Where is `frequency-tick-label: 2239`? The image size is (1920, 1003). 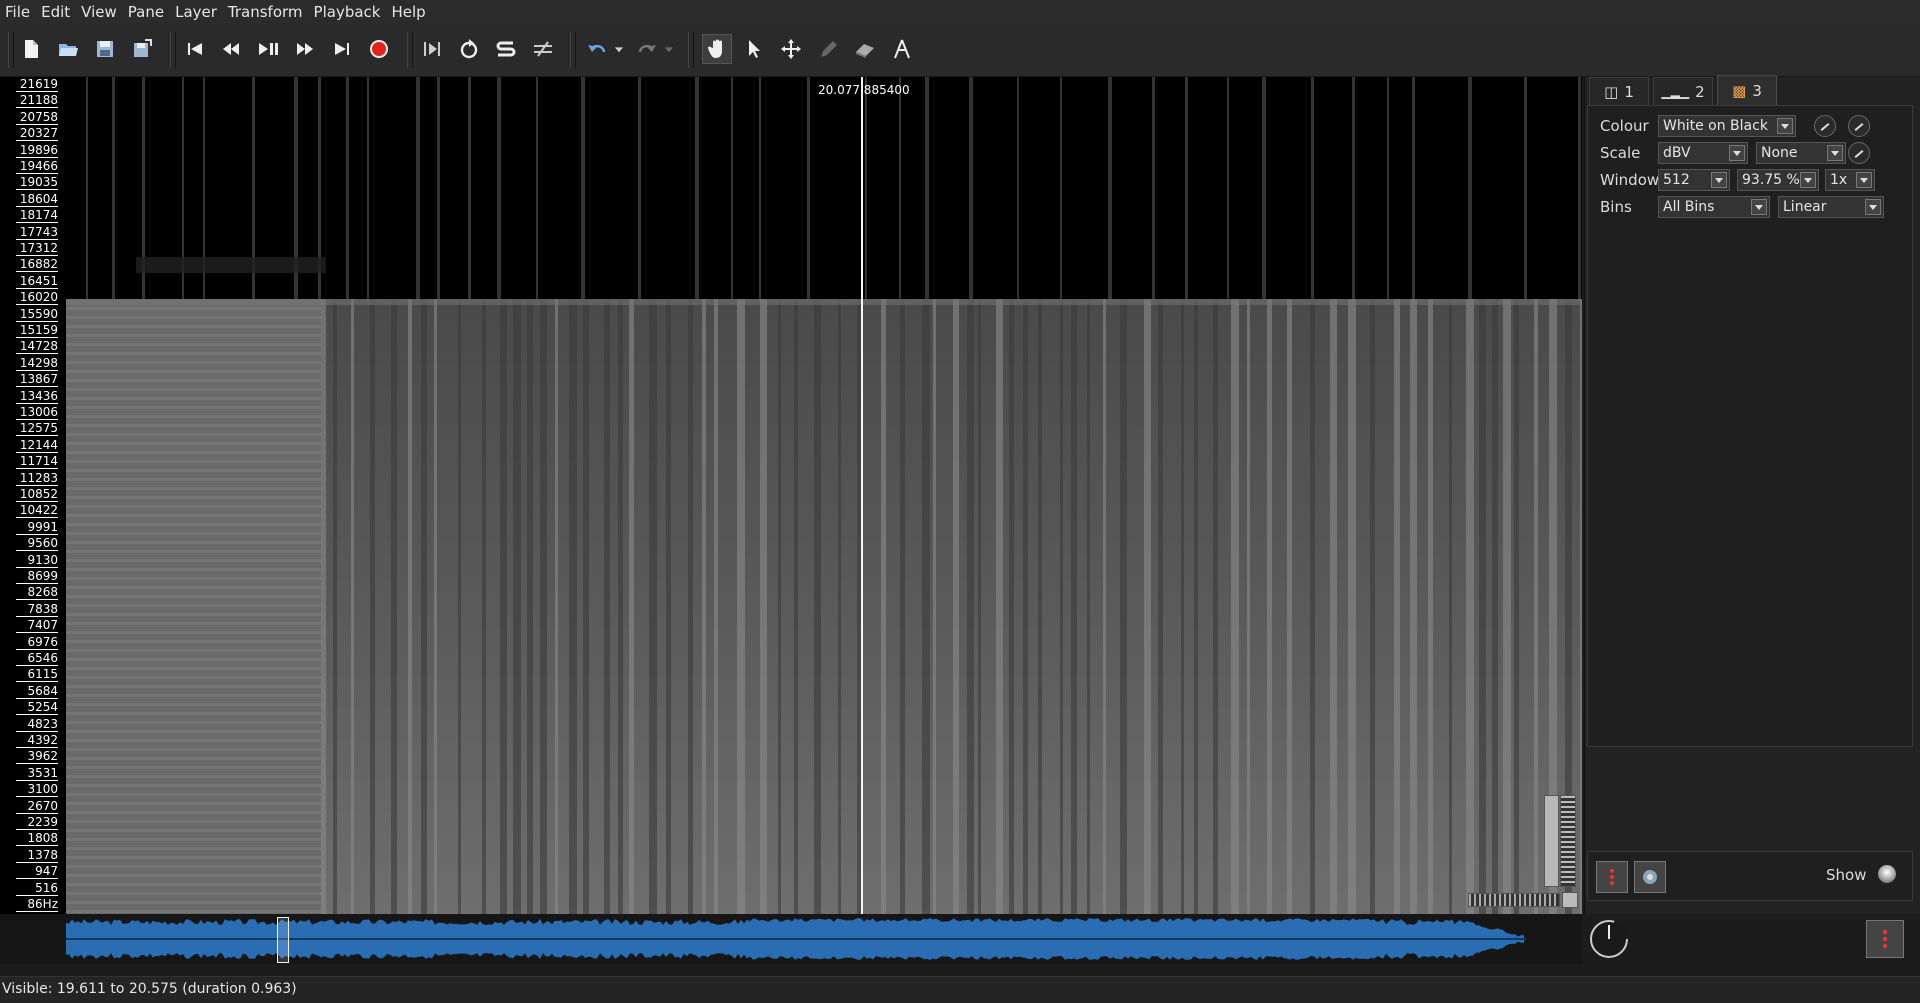
frequency-tick-label: 2239 is located at coordinates (37, 823).